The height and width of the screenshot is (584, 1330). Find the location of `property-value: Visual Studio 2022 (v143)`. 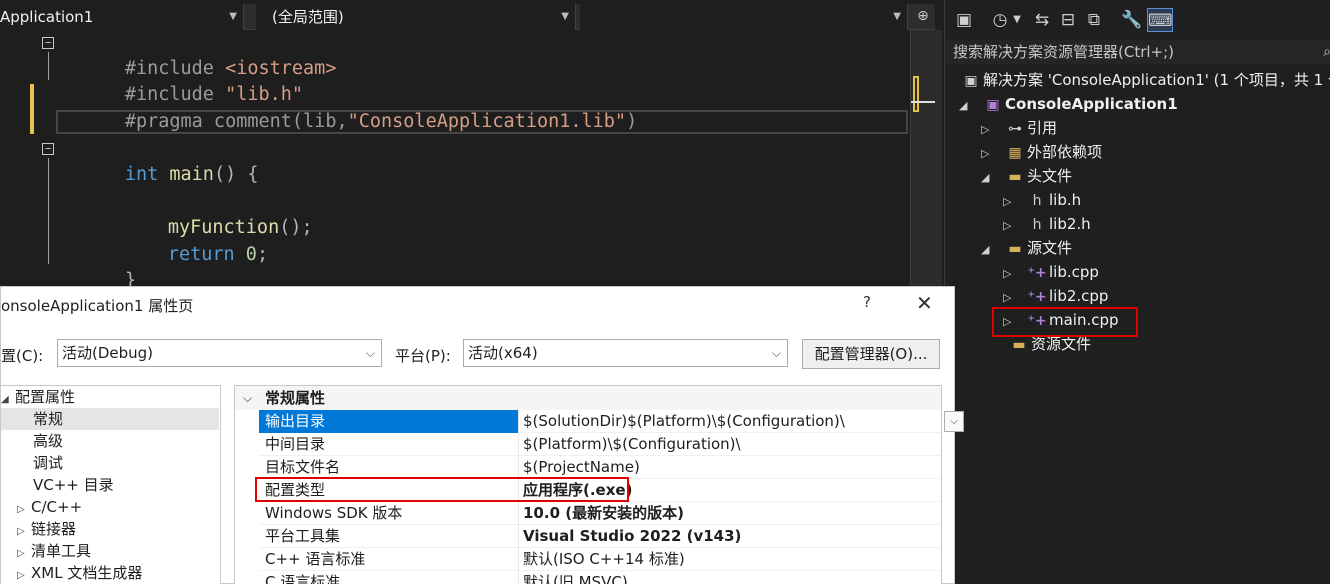

property-value: Visual Studio 2022 (v143) is located at coordinates (731, 536).